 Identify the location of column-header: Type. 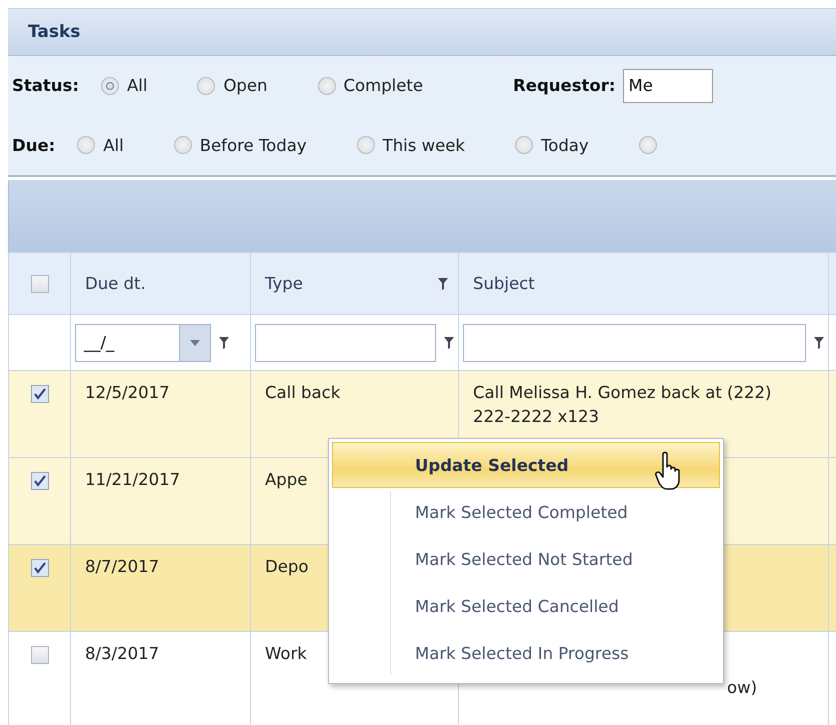
(284, 283).